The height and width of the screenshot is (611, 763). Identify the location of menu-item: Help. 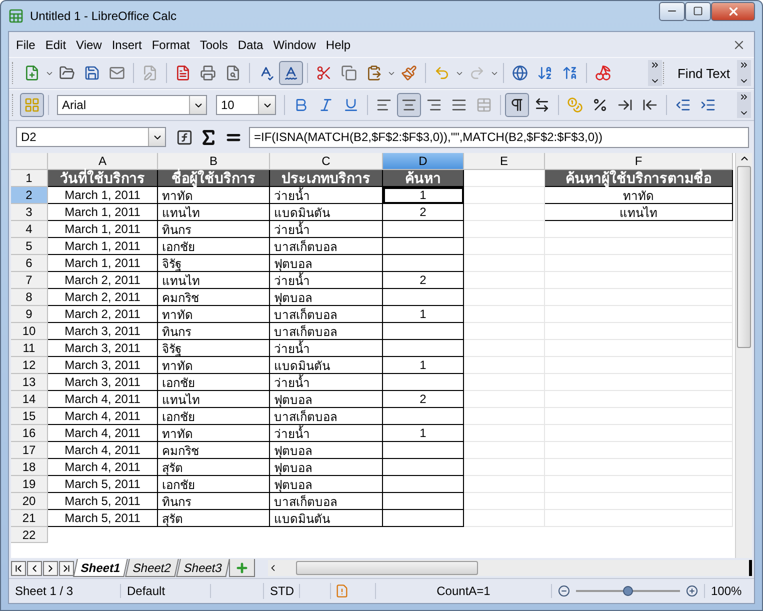
(338, 45).